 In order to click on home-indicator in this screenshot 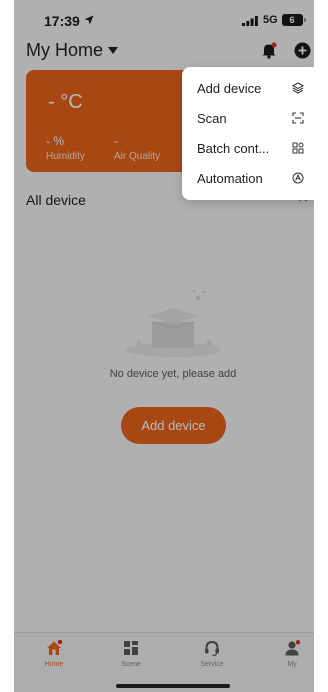, I will do `click(173, 686)`.